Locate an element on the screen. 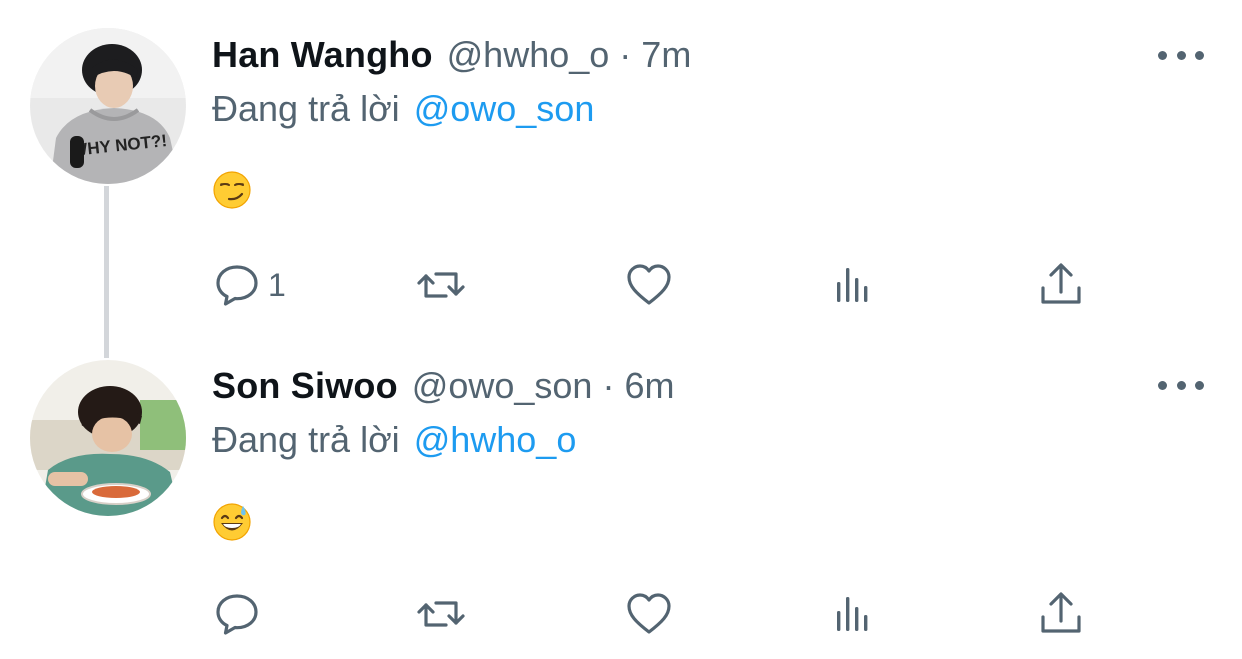 This screenshot has height=659, width=1242. display-name: Han Wangho is located at coordinates (322, 55).